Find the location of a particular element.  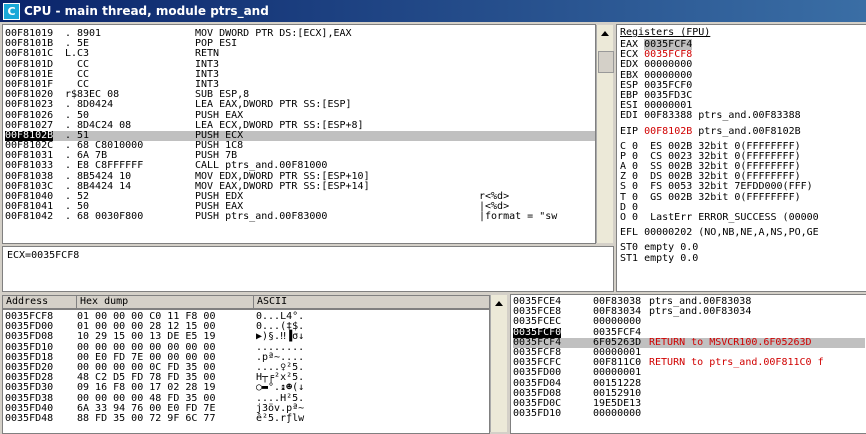

disasm-row: 00F8101E CC INT3 is located at coordinates (300, 74).